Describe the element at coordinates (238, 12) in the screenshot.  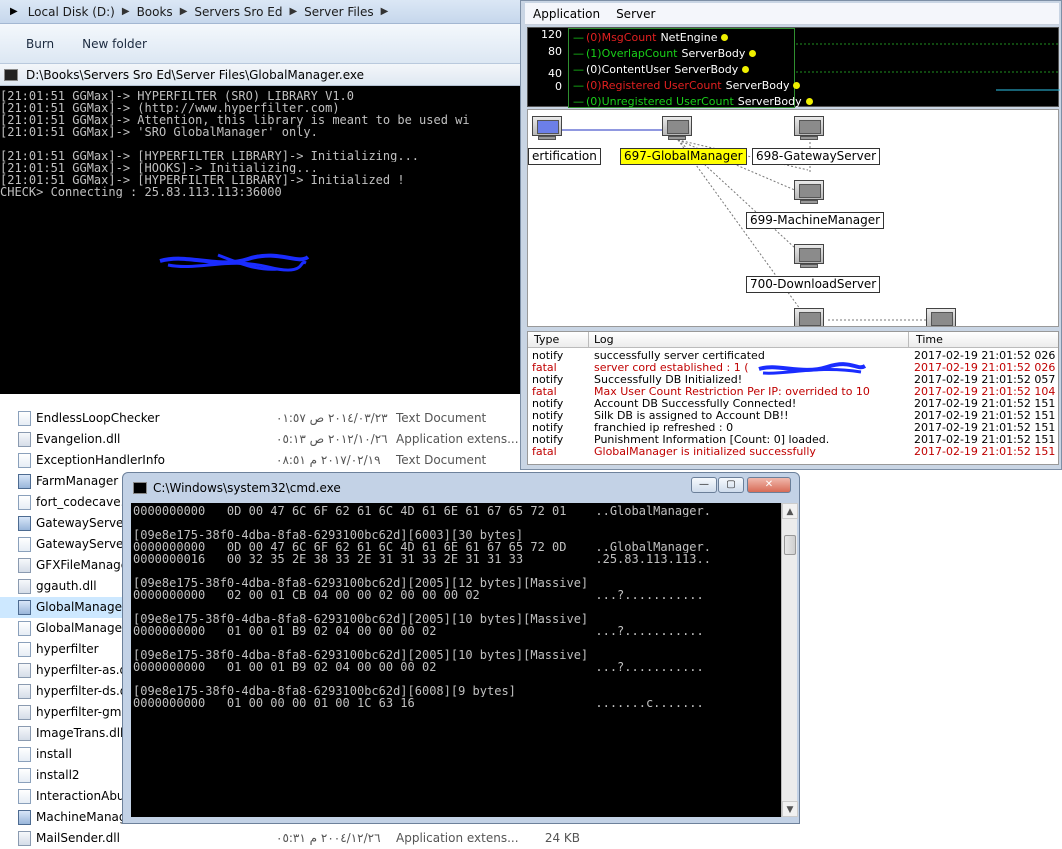
I see `breadcrumb-item: Servers Sro Ed` at that location.